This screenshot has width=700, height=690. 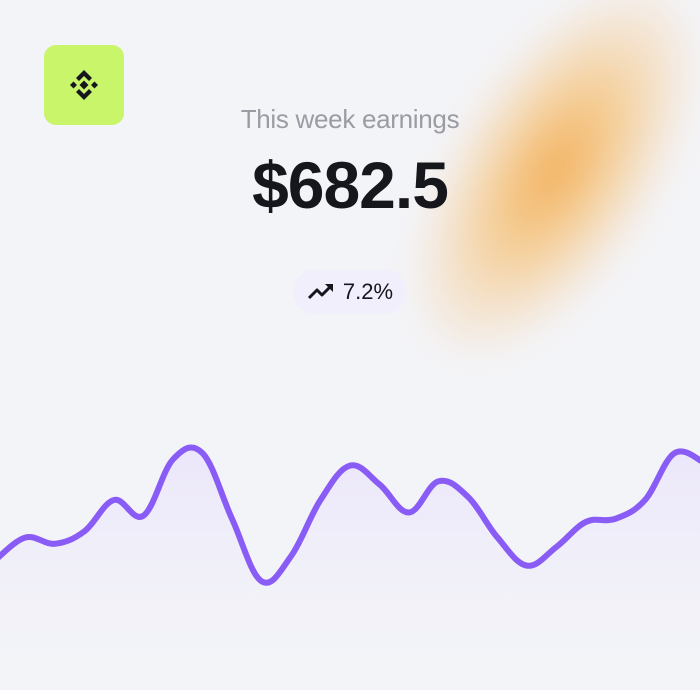 What do you see at coordinates (320, 291) in the screenshot?
I see `trending-up-icon` at bounding box center [320, 291].